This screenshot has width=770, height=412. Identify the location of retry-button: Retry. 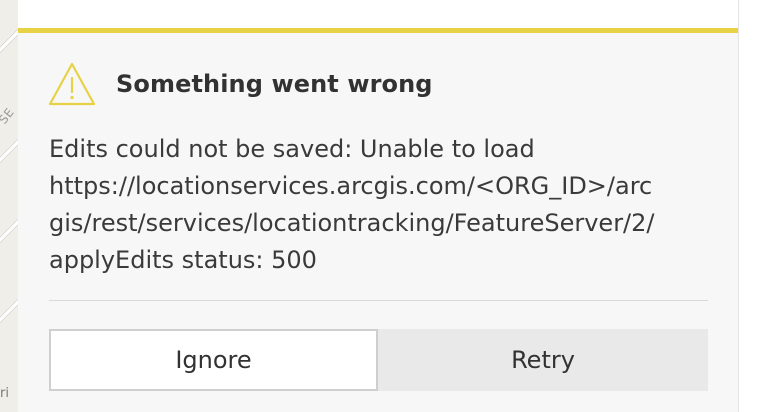
(543, 360).